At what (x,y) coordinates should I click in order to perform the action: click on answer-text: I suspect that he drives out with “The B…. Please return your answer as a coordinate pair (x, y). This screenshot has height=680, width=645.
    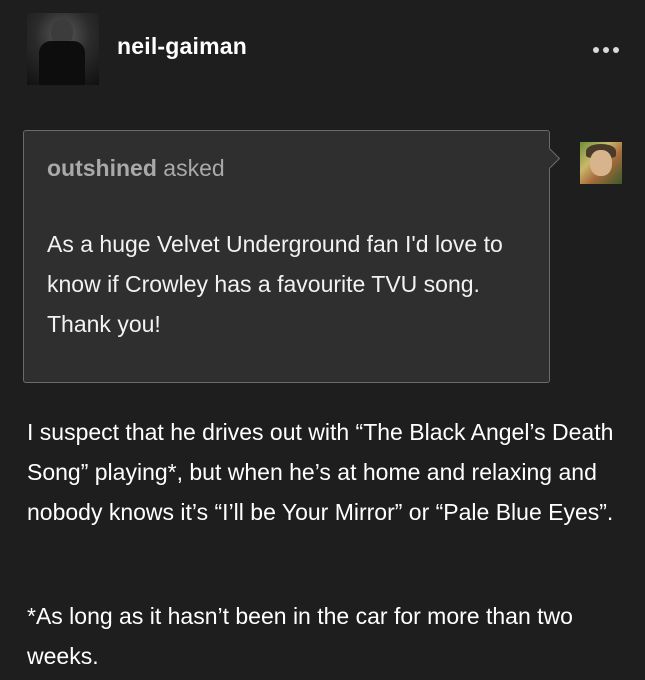
    Looking at the image, I should click on (320, 472).